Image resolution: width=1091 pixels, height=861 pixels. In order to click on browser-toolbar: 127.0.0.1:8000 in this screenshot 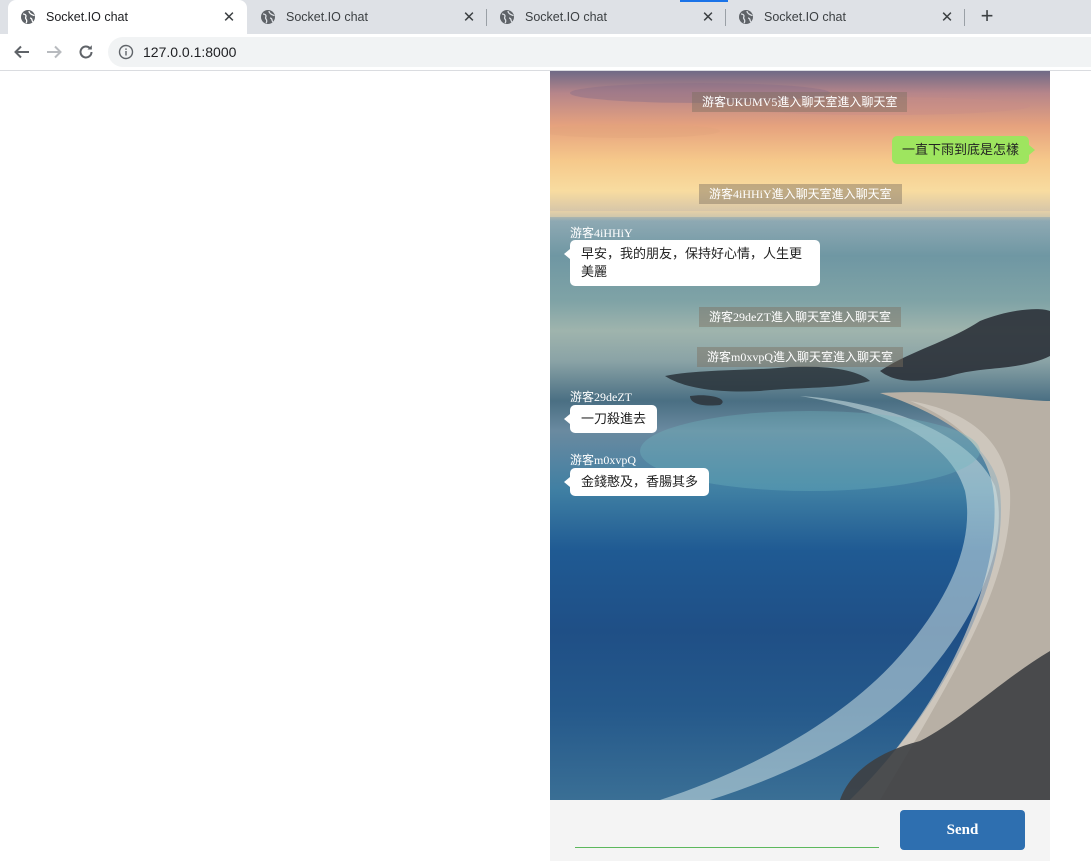, I will do `click(545, 52)`.